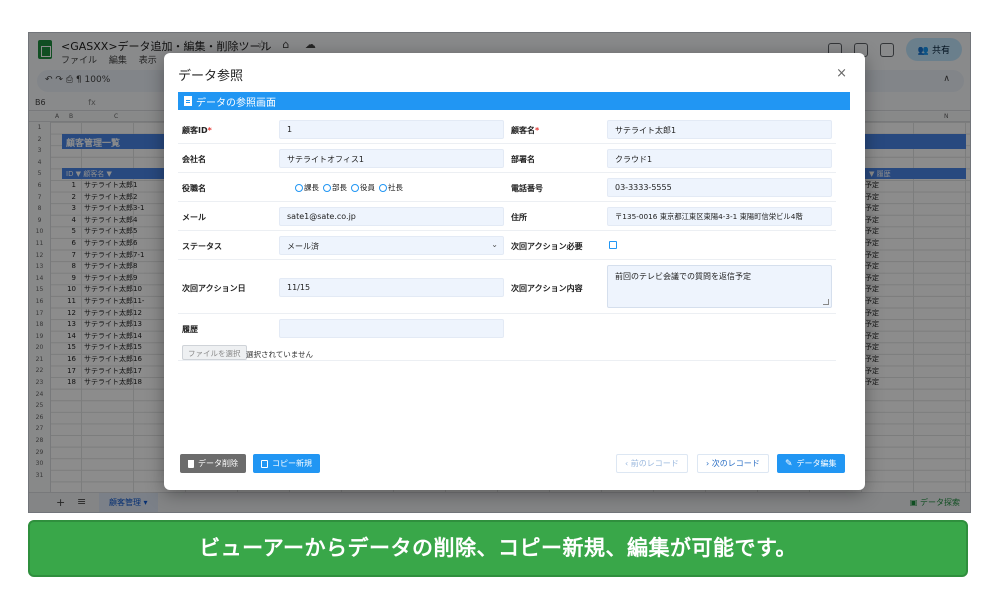  Describe the element at coordinates (507, 158) in the screenshot. I see `form-row: 会社名 サテライトオフィス1 部署名 クラウド1` at that location.